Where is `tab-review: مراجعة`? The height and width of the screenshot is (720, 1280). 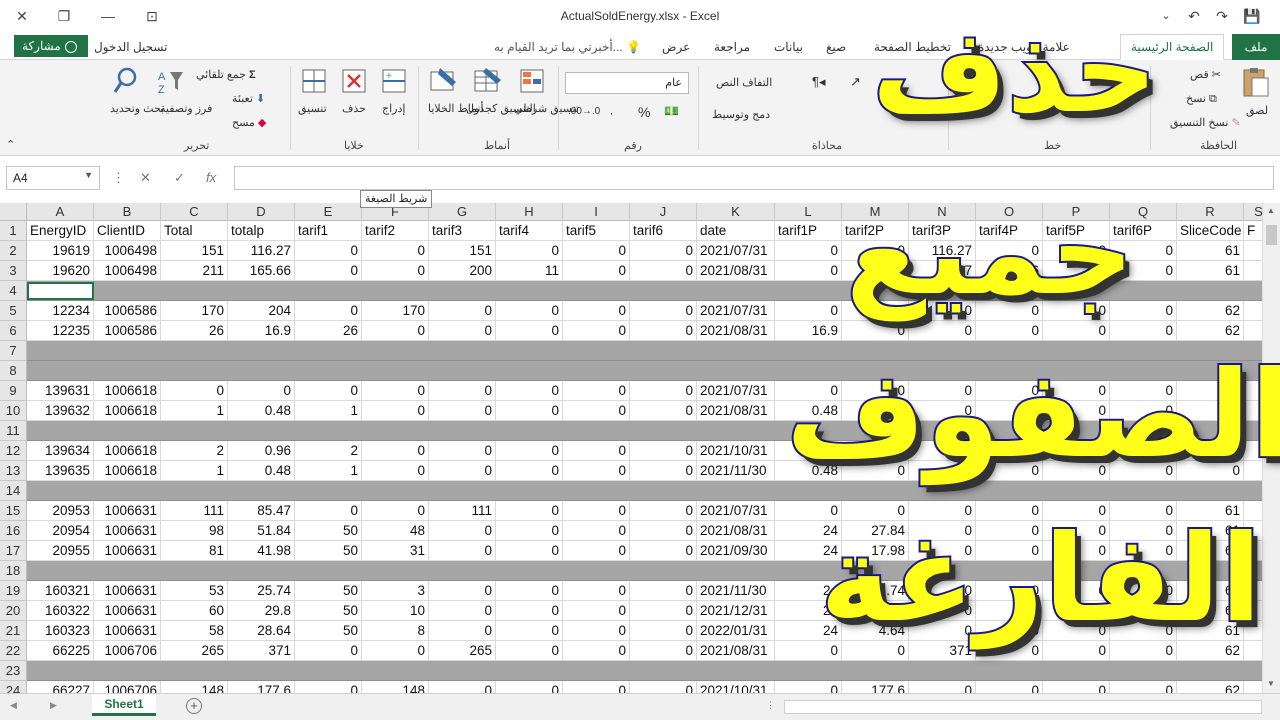
tab-review: مراجعة is located at coordinates (732, 47).